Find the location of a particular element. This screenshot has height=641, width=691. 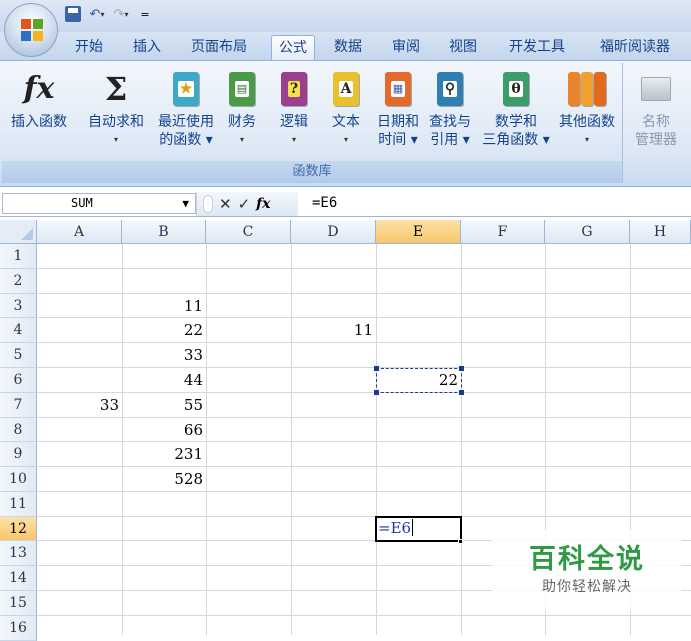

tab-foxit-reader: 福昕阅读器 is located at coordinates (635, 47).